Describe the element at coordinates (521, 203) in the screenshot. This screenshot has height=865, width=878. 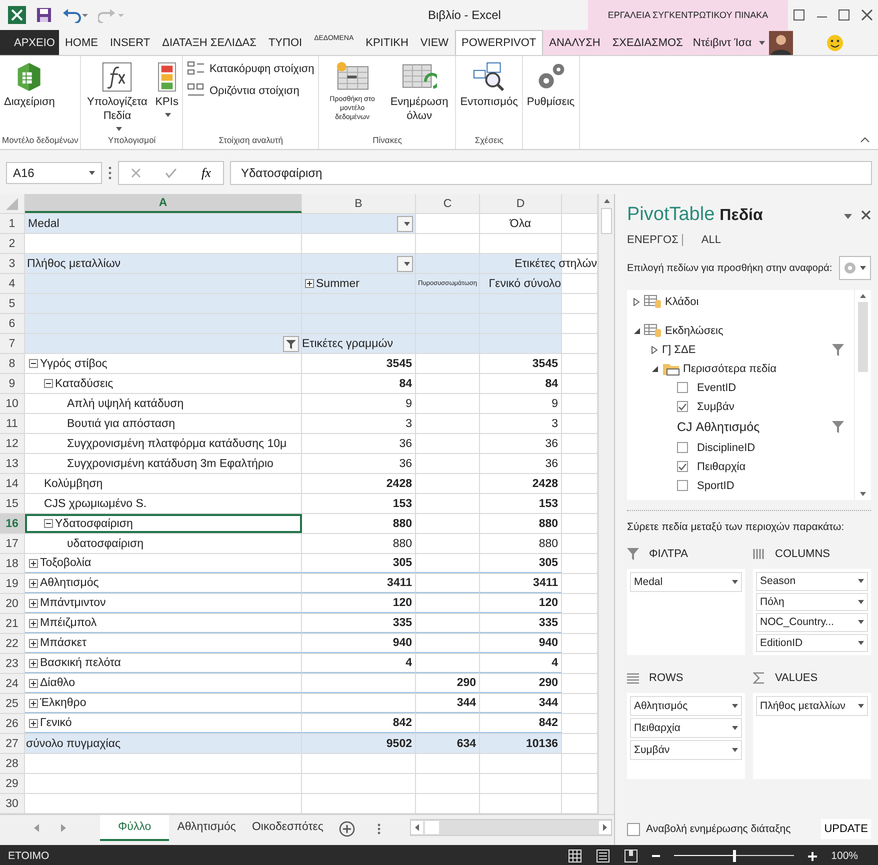
I see `column-header: D` at that location.